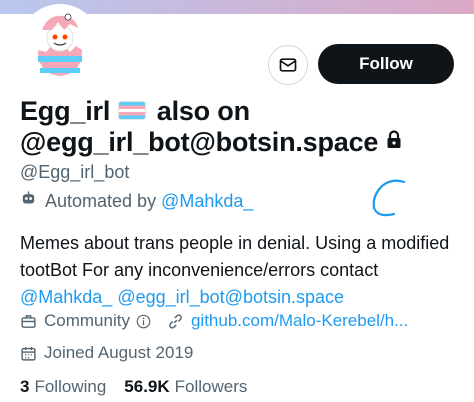 The image size is (474, 402). I want to click on followers-link: 56.9K Followers, so click(185, 387).